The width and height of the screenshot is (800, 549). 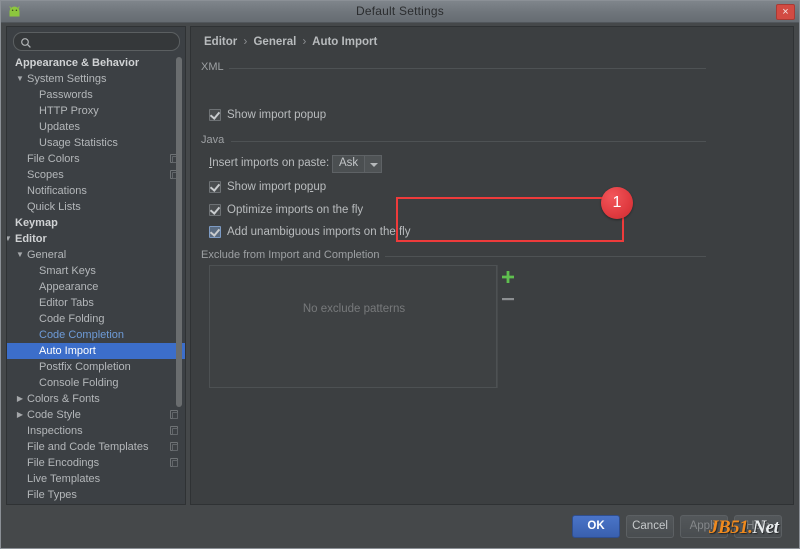 I want to click on sidebar-item-http-proxy: HTTP Proxy, so click(x=96, y=111).